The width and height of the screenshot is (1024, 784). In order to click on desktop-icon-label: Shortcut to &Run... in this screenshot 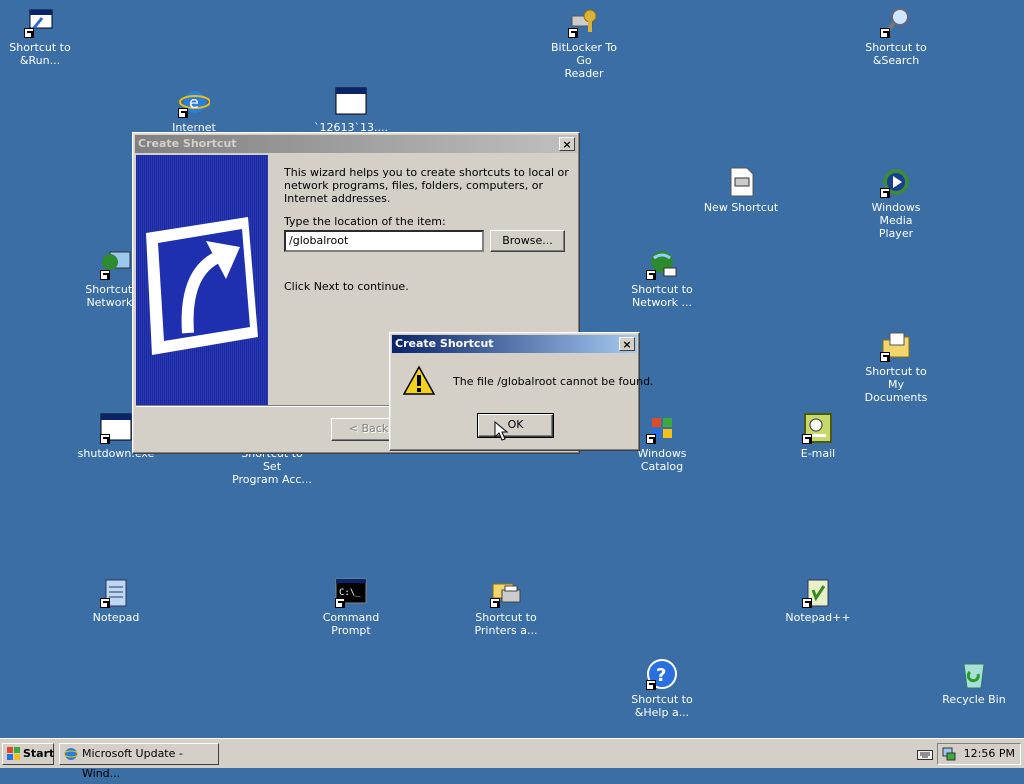, I will do `click(40, 54)`.